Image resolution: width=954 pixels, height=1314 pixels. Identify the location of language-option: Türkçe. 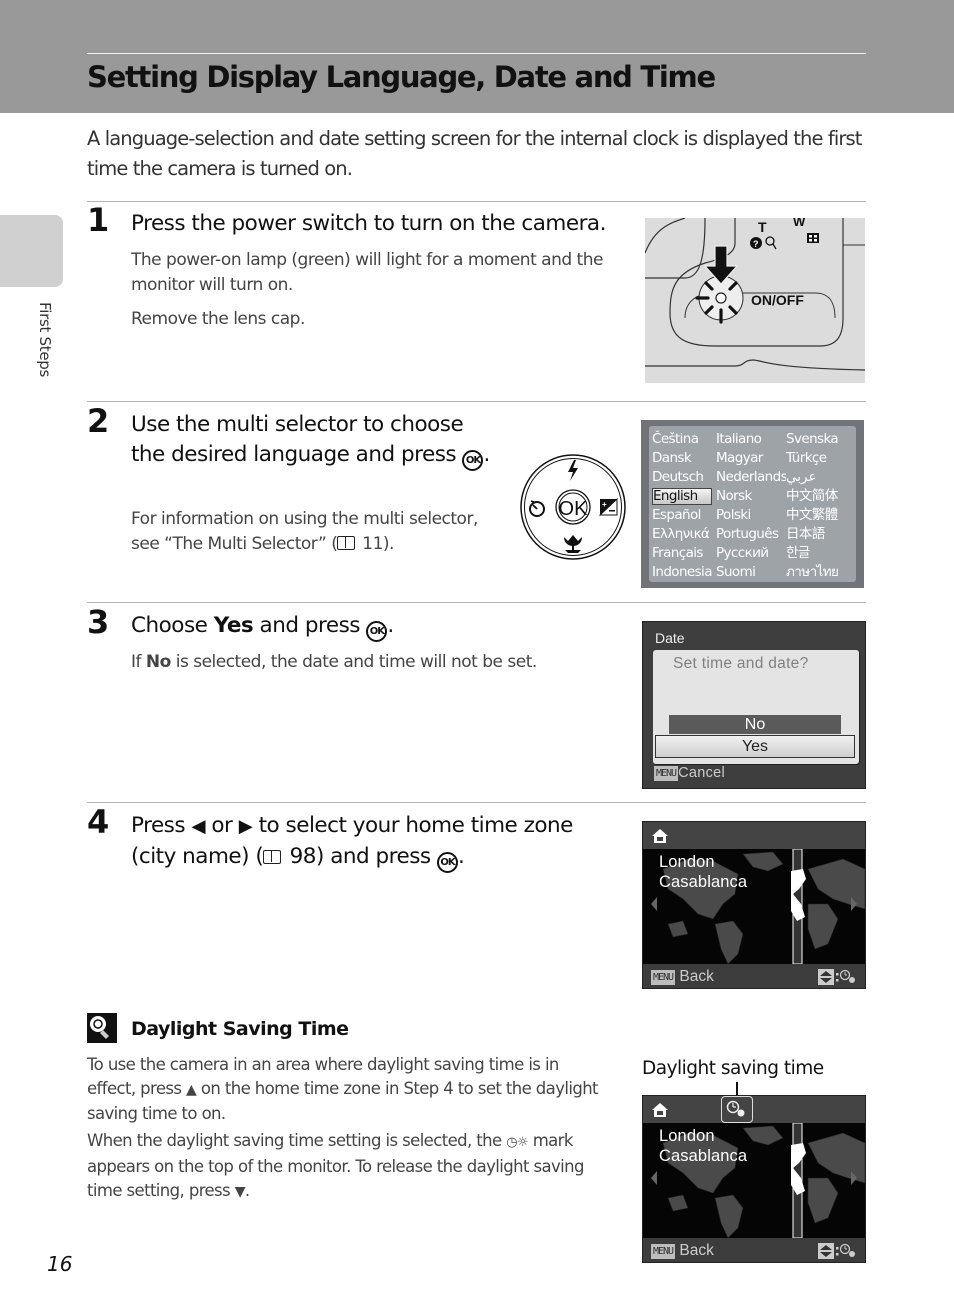
(822, 458).